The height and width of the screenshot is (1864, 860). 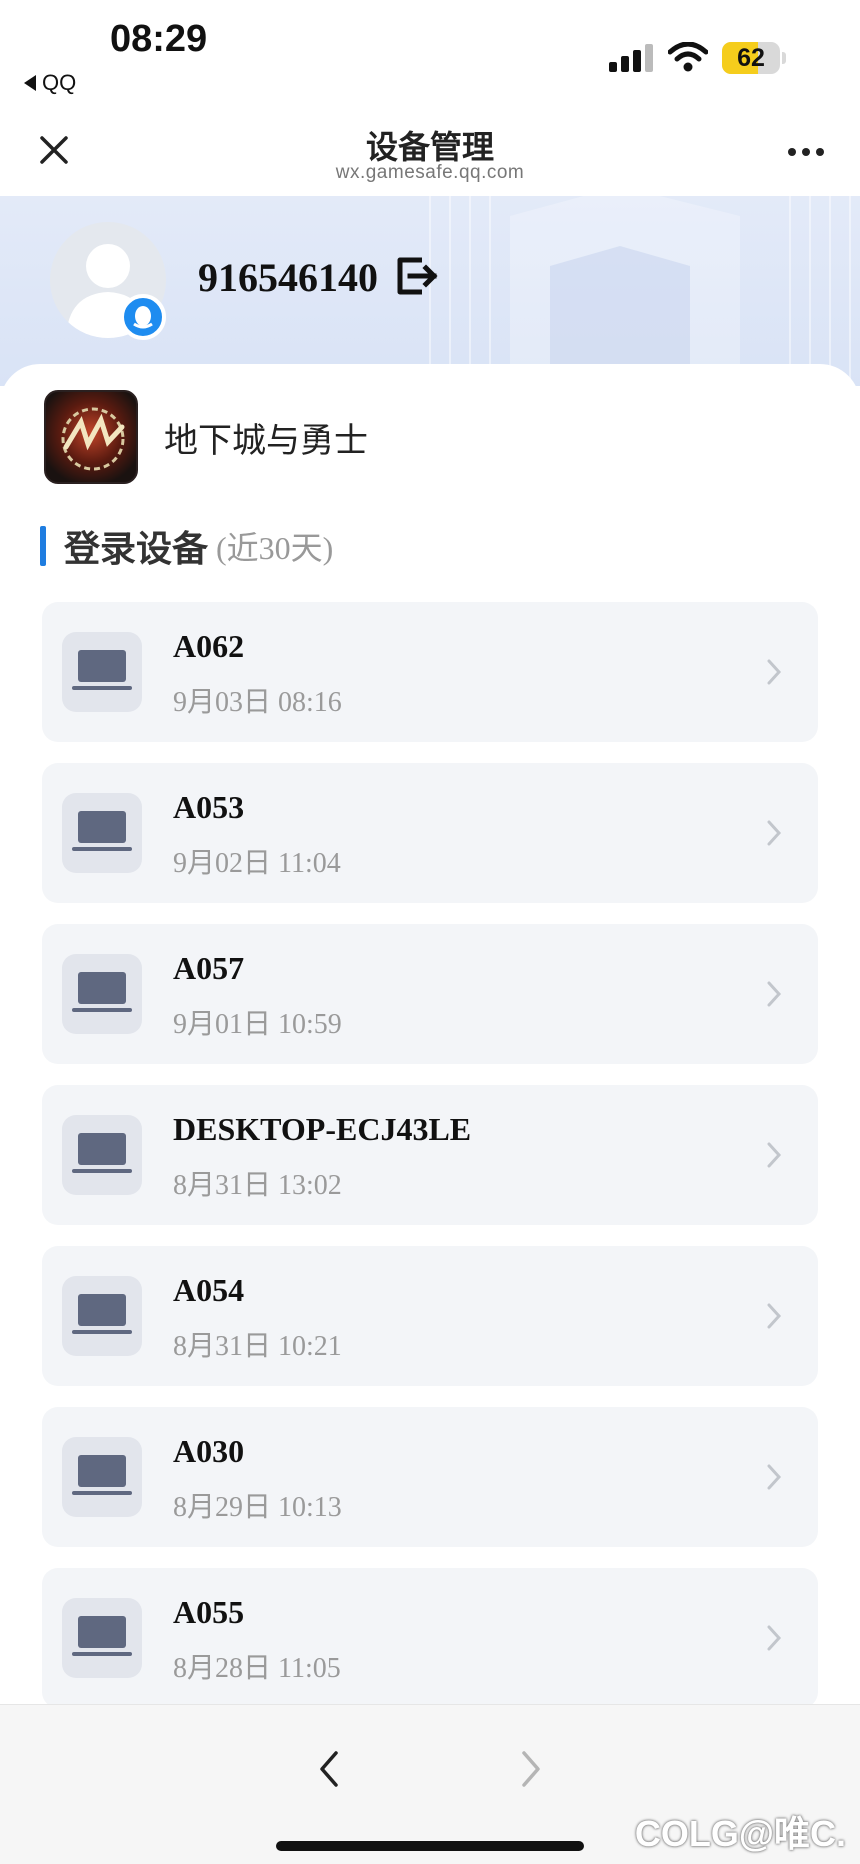 What do you see at coordinates (784, 58) in the screenshot?
I see `battery-cap` at bounding box center [784, 58].